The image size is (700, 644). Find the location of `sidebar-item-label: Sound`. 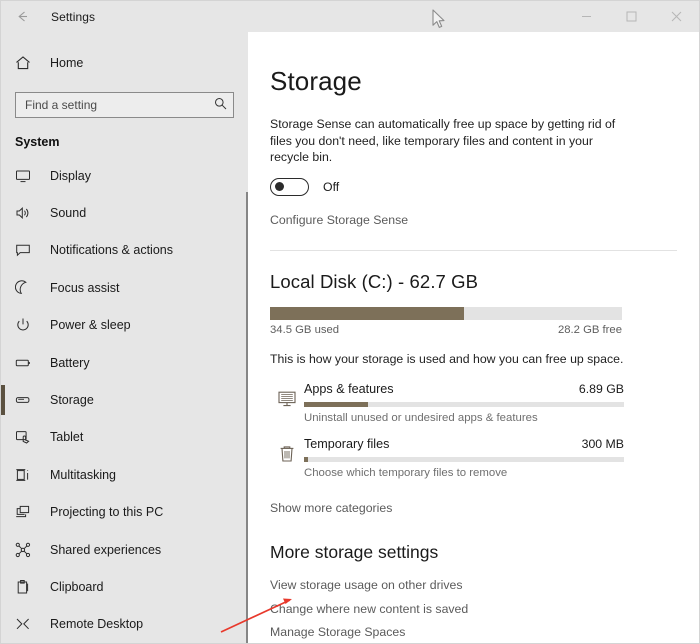

sidebar-item-label: Sound is located at coordinates (68, 213).